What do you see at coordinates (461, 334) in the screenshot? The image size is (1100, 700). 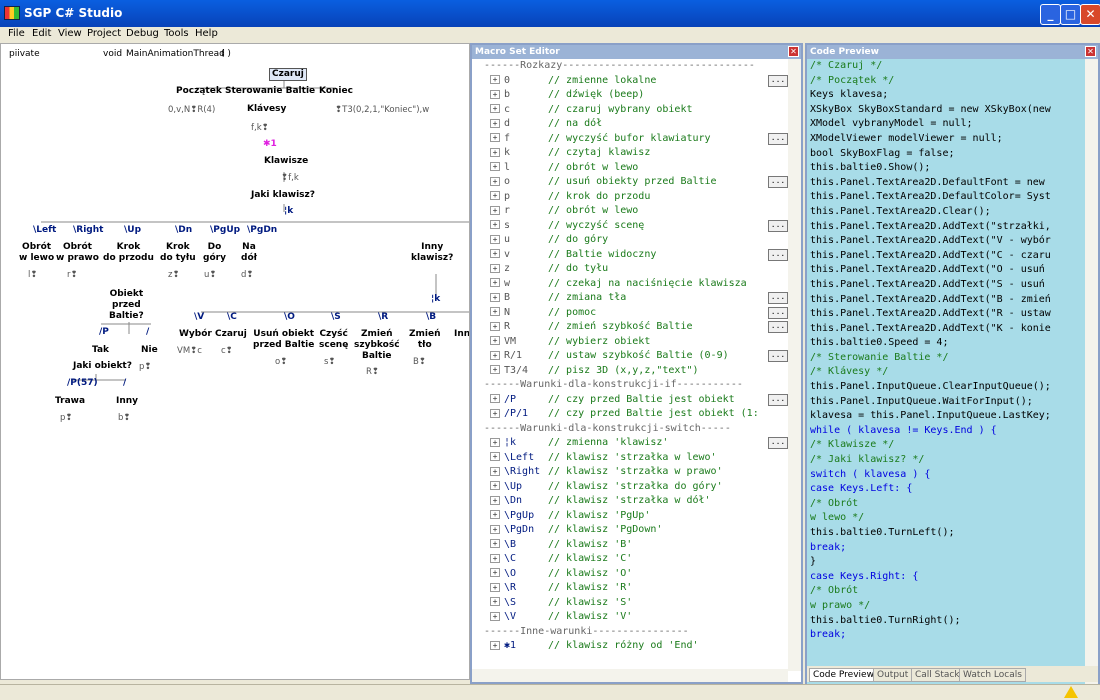 I see `diagram-node-a-inn: Inny` at bounding box center [461, 334].